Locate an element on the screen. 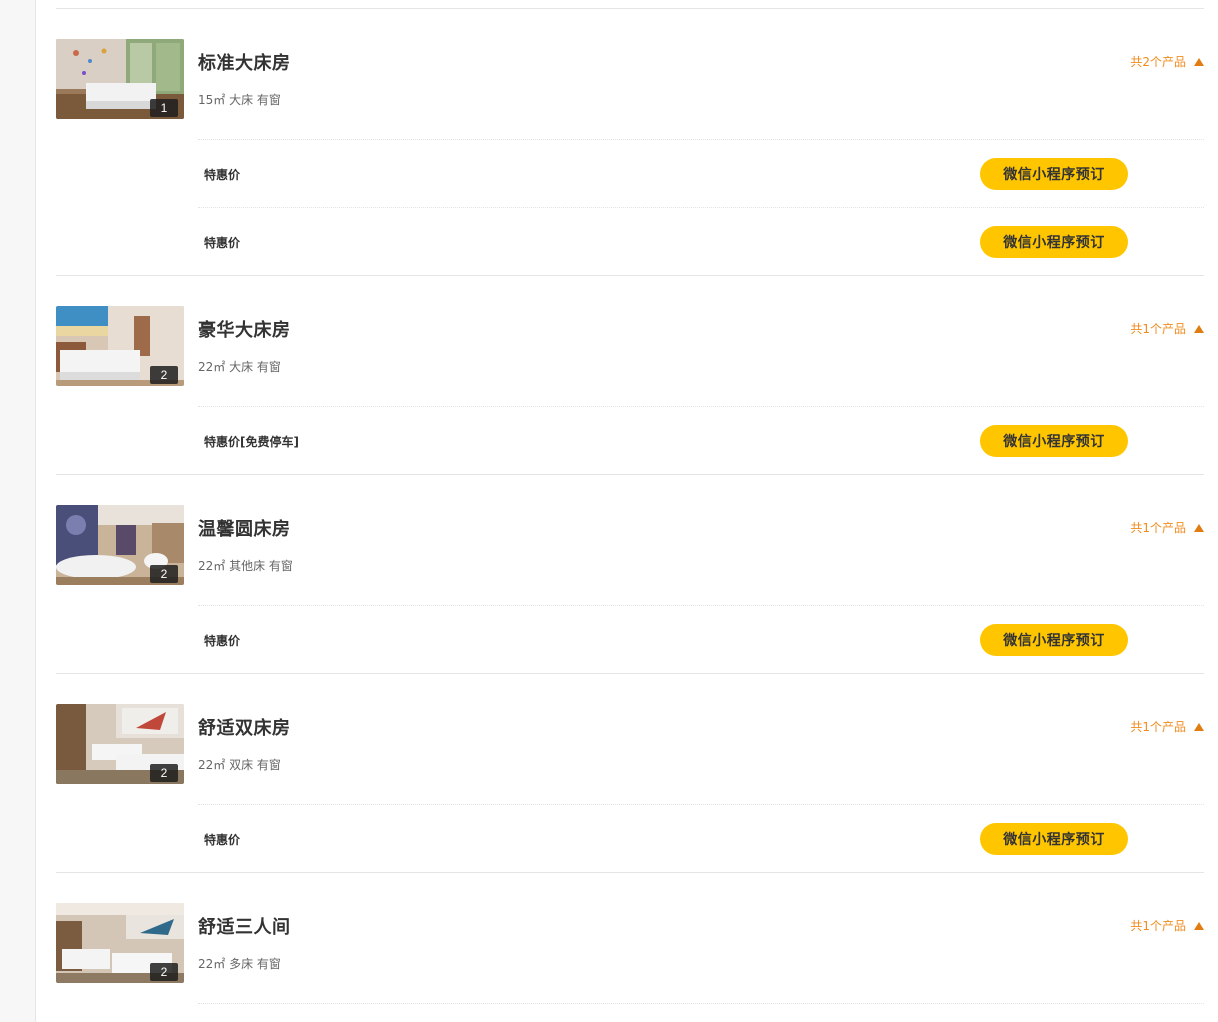 The width and height of the screenshot is (1218, 1022). product-row: 特惠价[免费停车] 微信小程序预订 is located at coordinates (701, 440).